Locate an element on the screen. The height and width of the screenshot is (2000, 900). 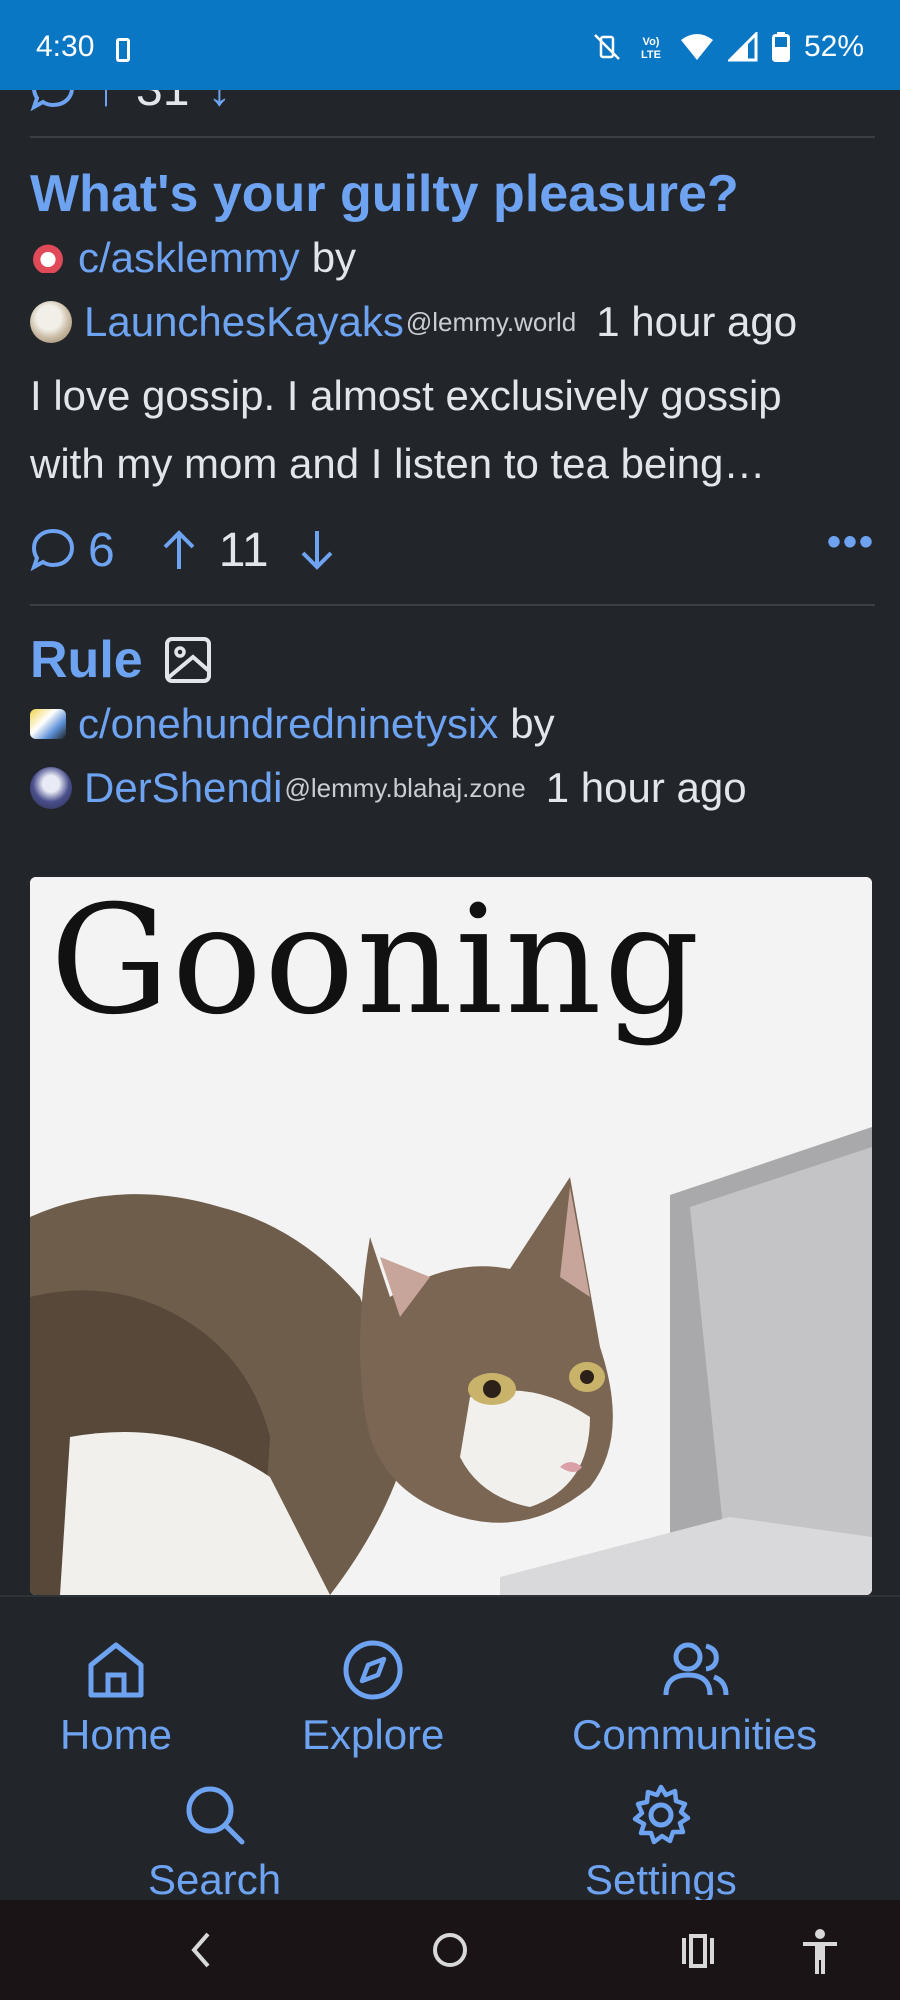
home-icon is located at coordinates (116, 1670).